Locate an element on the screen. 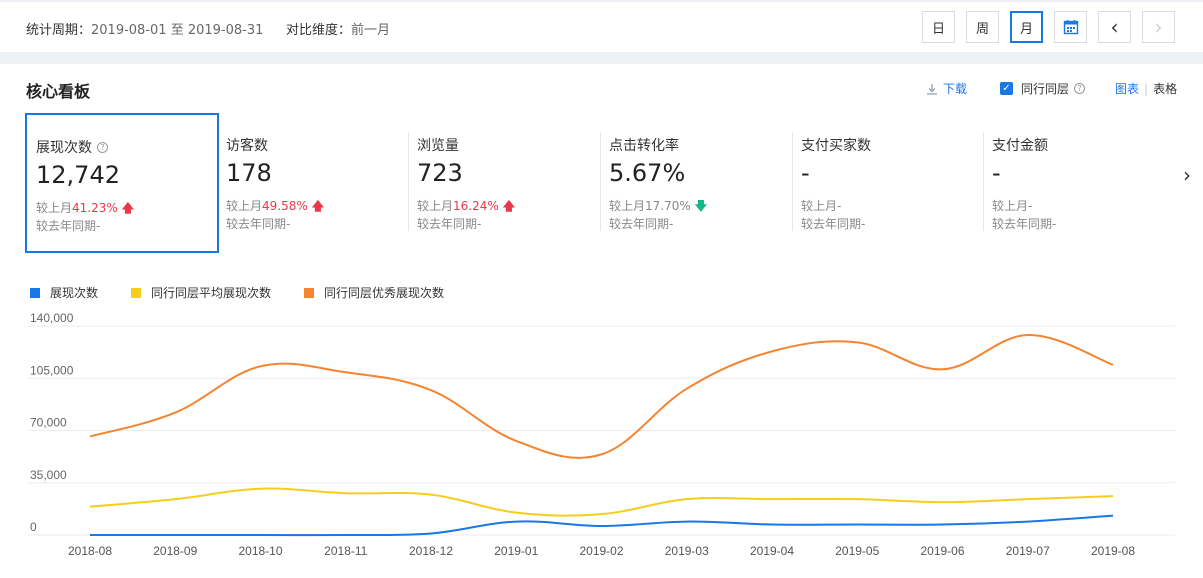 Image resolution: width=1203 pixels, height=578 pixels. view-toggle: 图表 | 表格 is located at coordinates (1146, 88).